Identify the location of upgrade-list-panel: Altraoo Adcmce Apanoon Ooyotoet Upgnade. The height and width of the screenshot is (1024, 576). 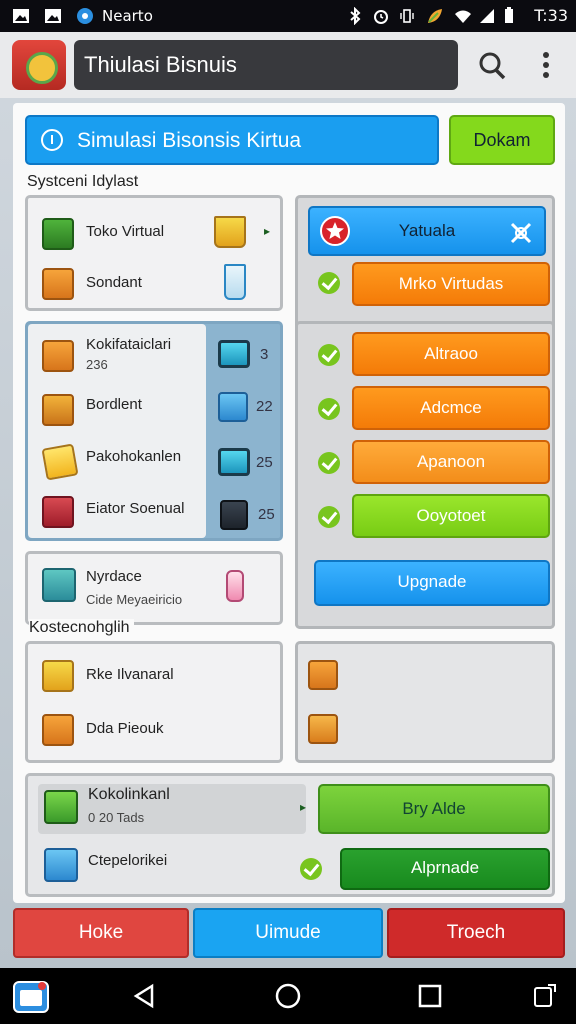
(425, 475).